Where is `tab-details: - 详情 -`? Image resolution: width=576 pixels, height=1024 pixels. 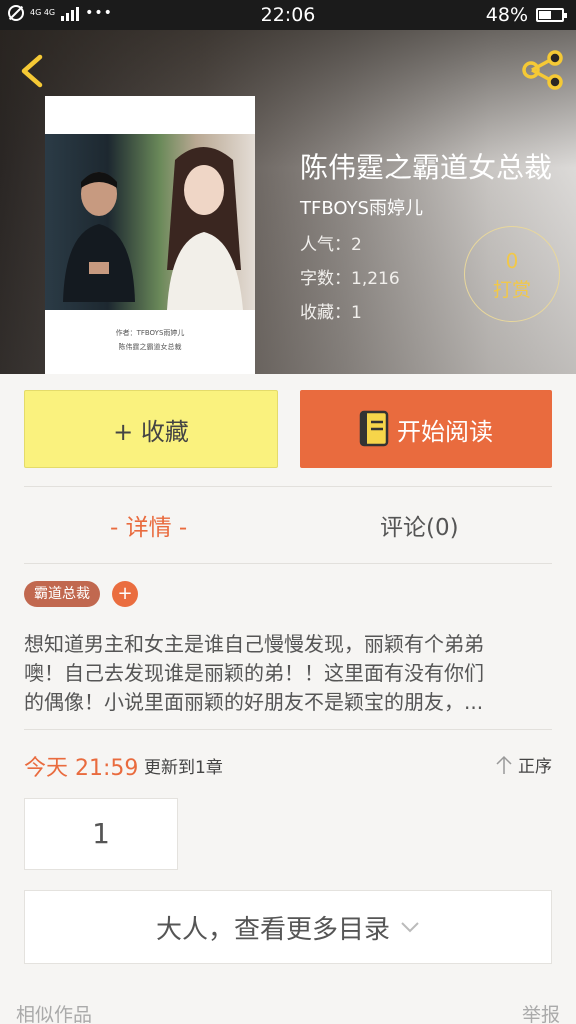
tab-details: - 详情 - is located at coordinates (148, 525).